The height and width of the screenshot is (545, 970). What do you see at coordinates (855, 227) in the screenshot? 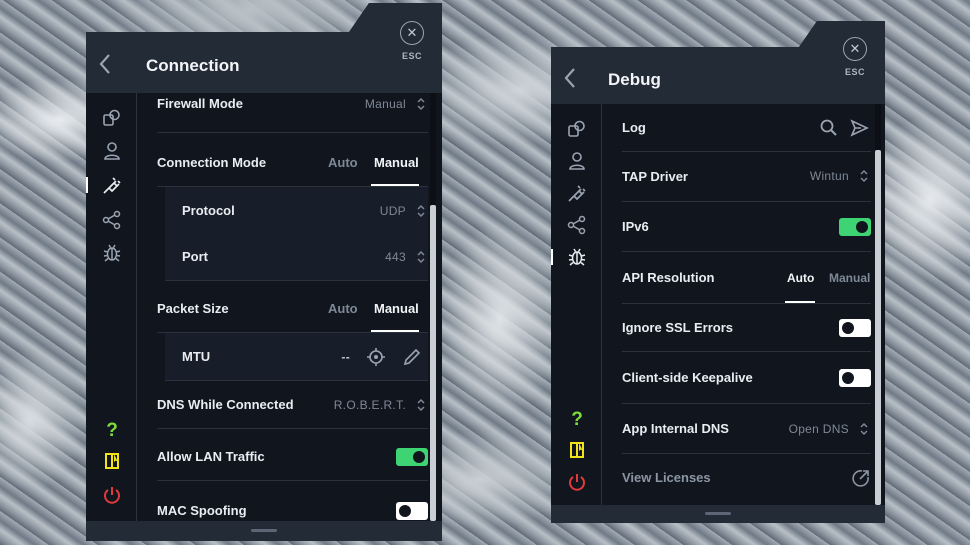
I see `ipv6-toggle` at bounding box center [855, 227].